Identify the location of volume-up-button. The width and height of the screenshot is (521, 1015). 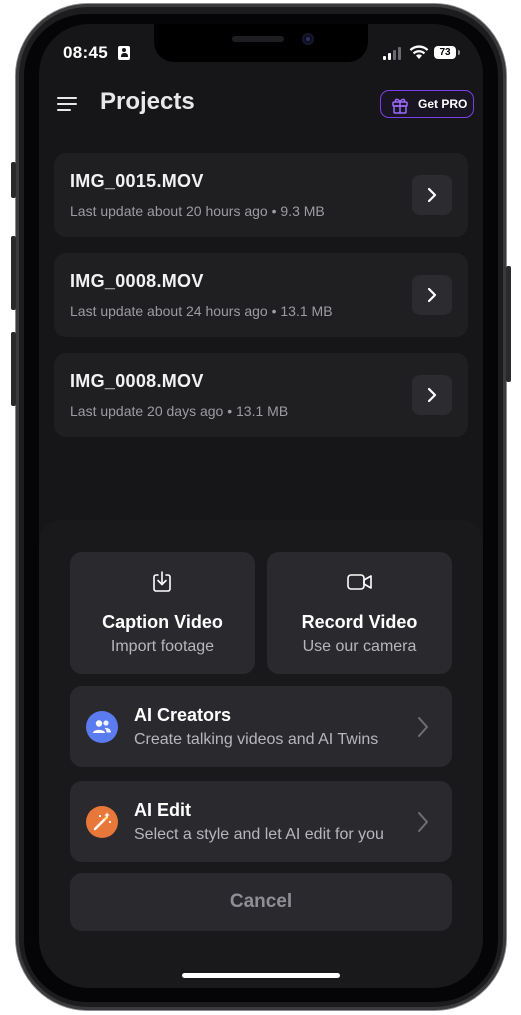
(13, 273).